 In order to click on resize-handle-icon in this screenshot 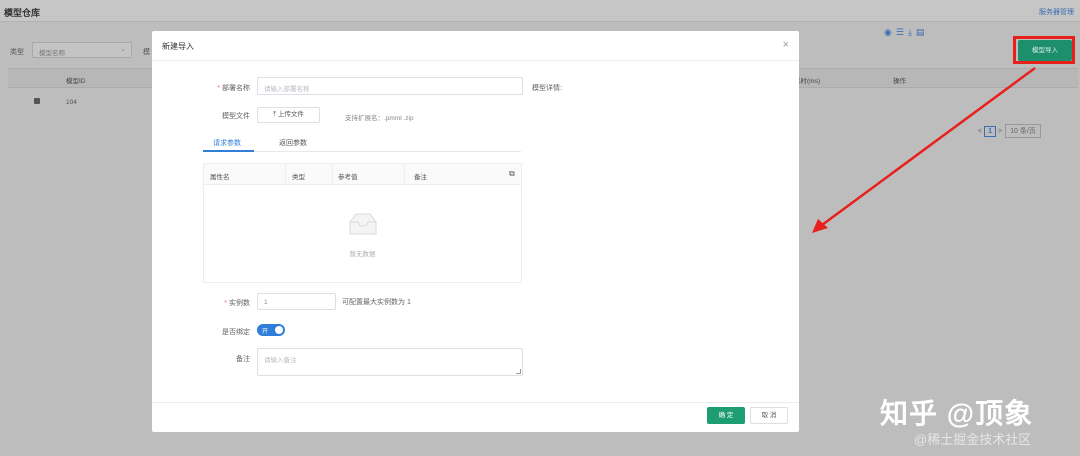, I will do `click(518, 371)`.